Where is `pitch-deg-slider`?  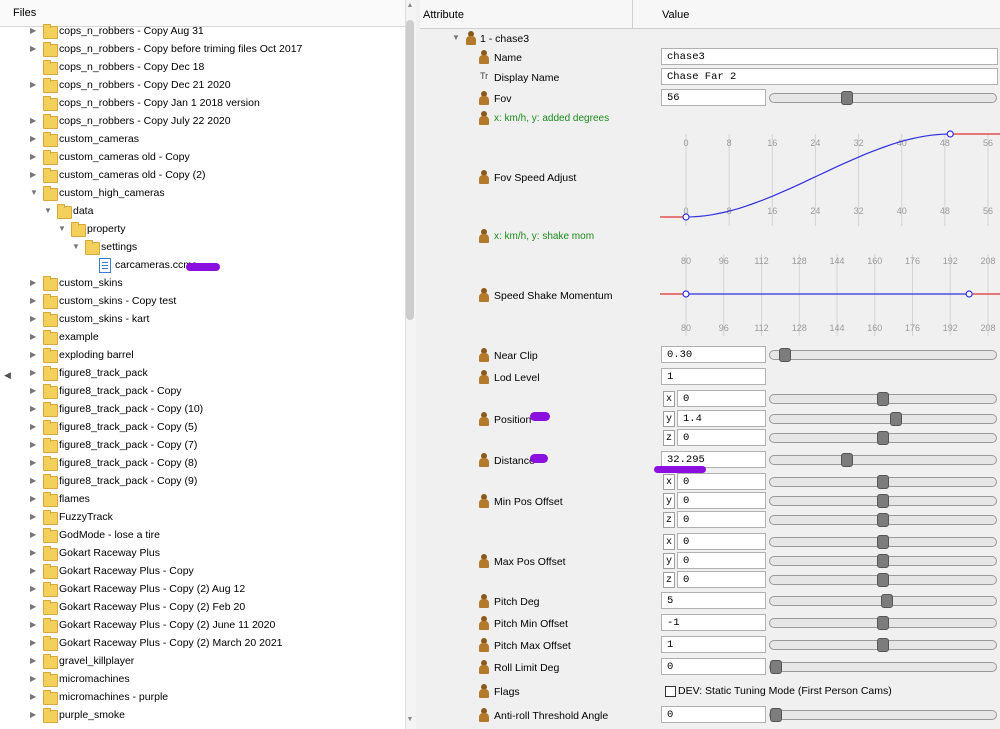 pitch-deg-slider is located at coordinates (883, 601).